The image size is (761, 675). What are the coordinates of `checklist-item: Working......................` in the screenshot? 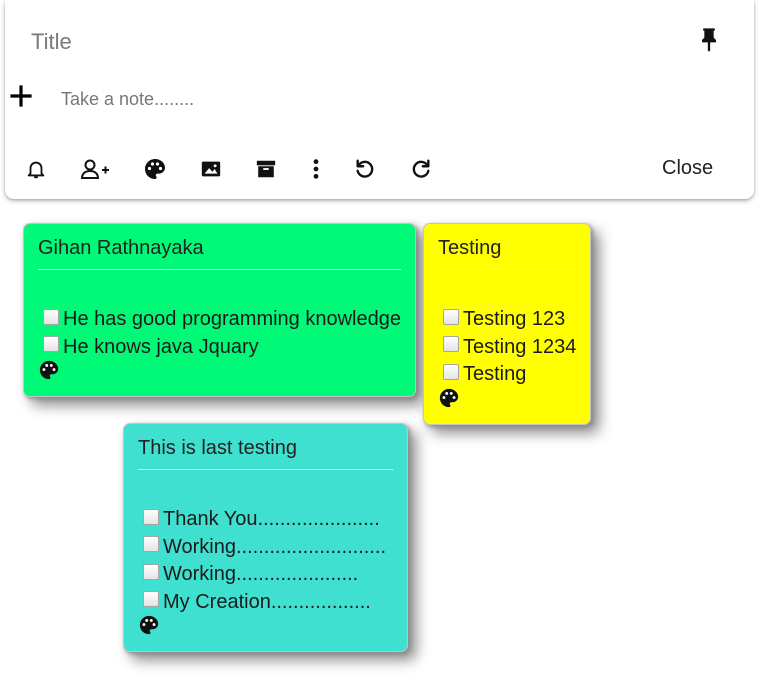 It's located at (265, 575).